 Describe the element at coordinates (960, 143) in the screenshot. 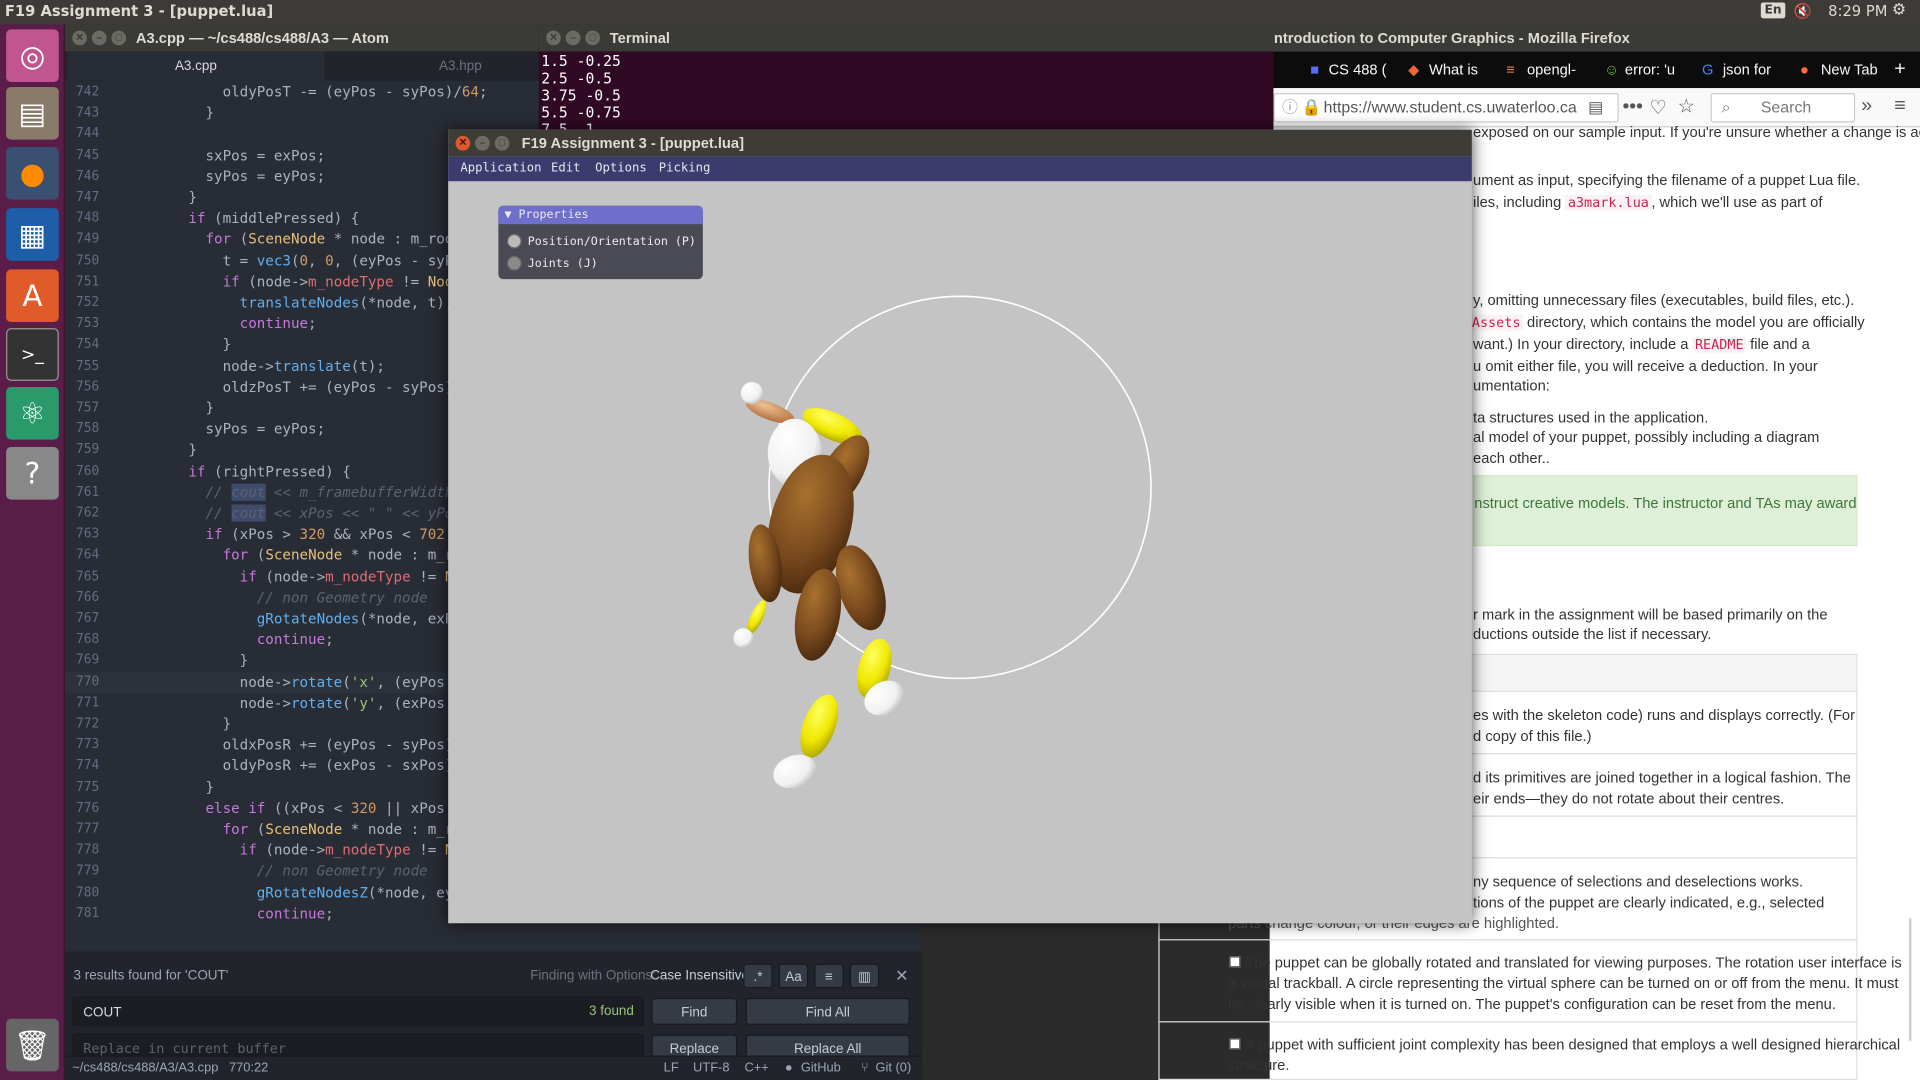

I see `puppet-titlebar: ✕ – □ F19 Assignment 3 - [puppet.lua]` at that location.